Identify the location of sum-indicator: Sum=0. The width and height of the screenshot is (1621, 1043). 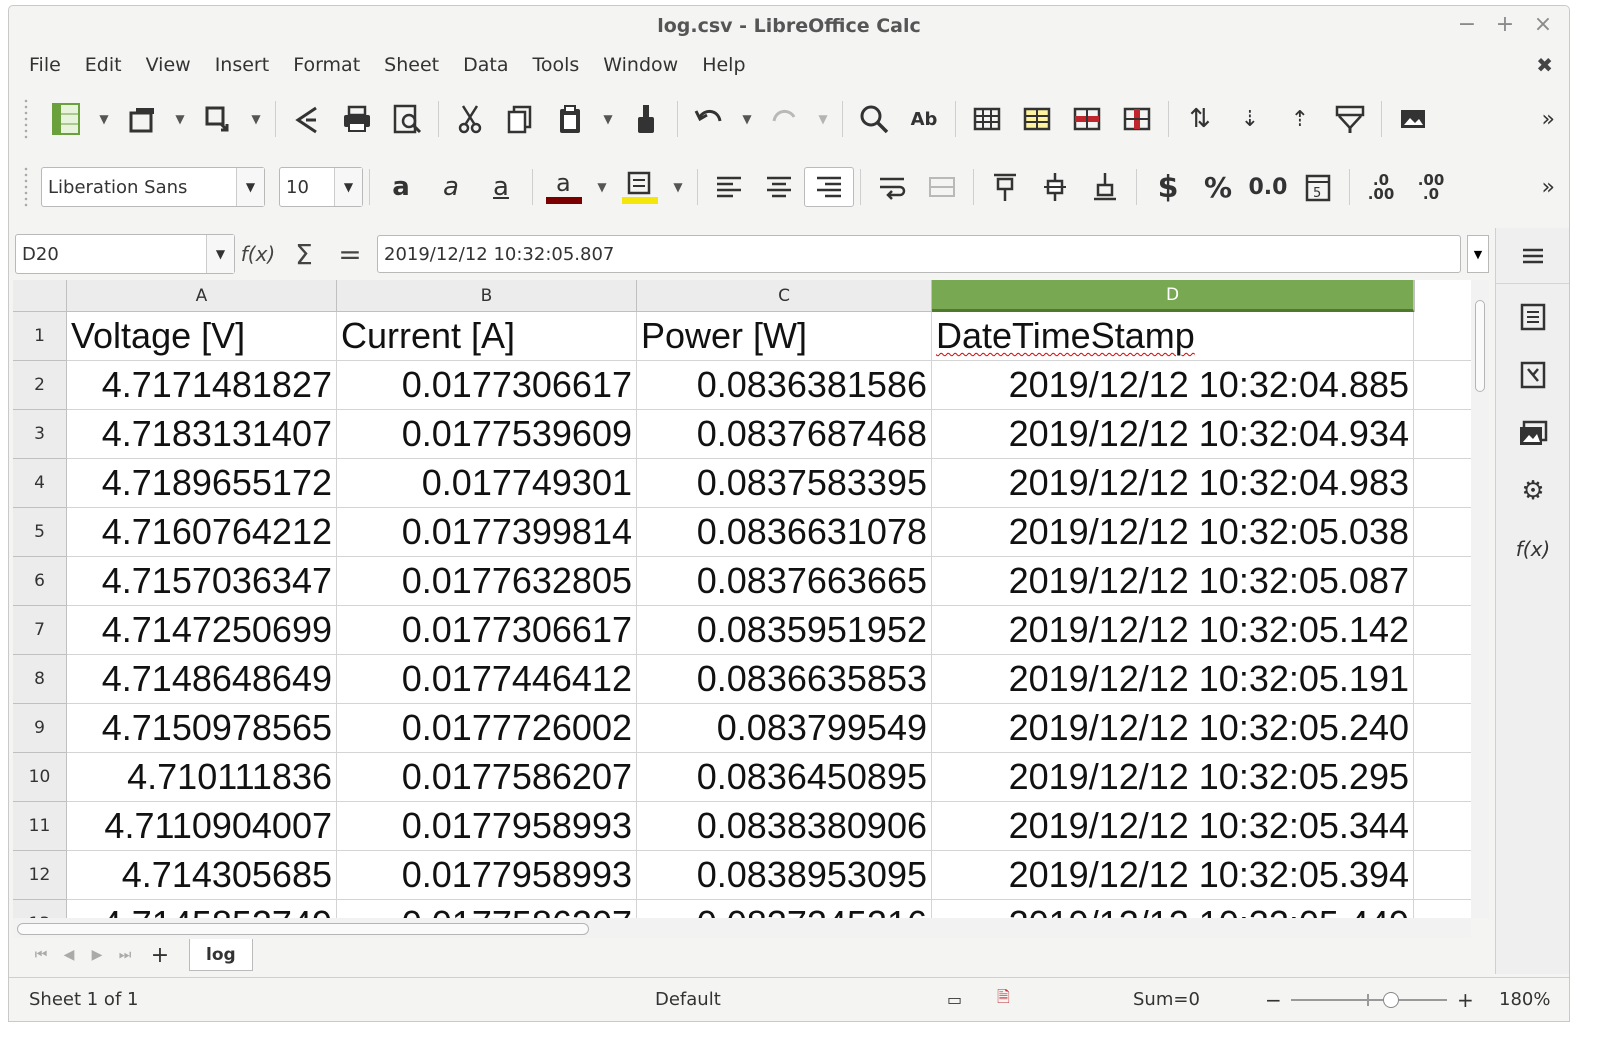
(1166, 999).